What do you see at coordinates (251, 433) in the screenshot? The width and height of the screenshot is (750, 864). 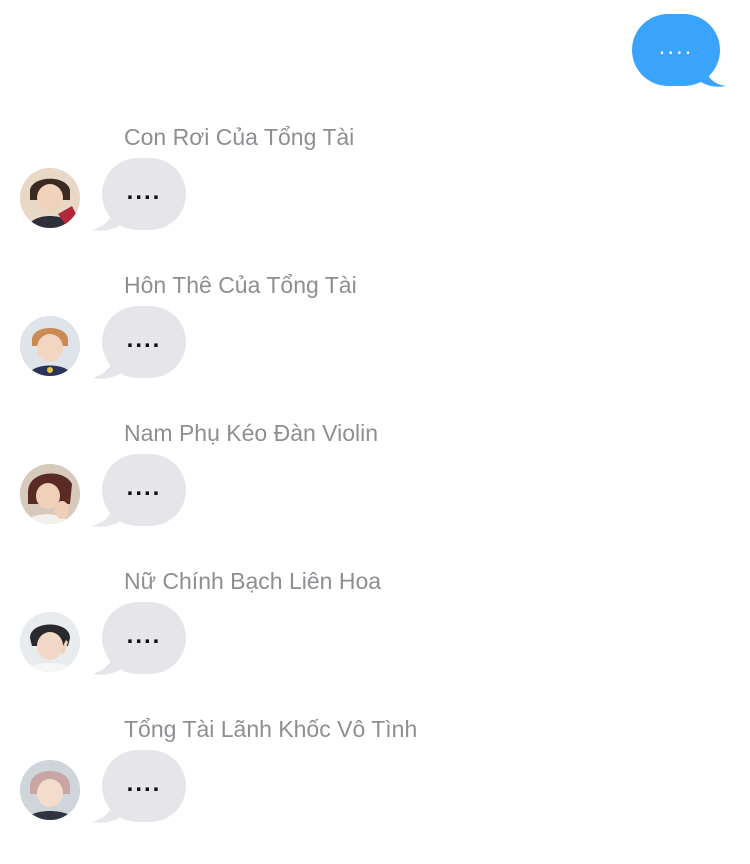 I see `sender-name: Nam Phụ Kéo Đàn Violin` at bounding box center [251, 433].